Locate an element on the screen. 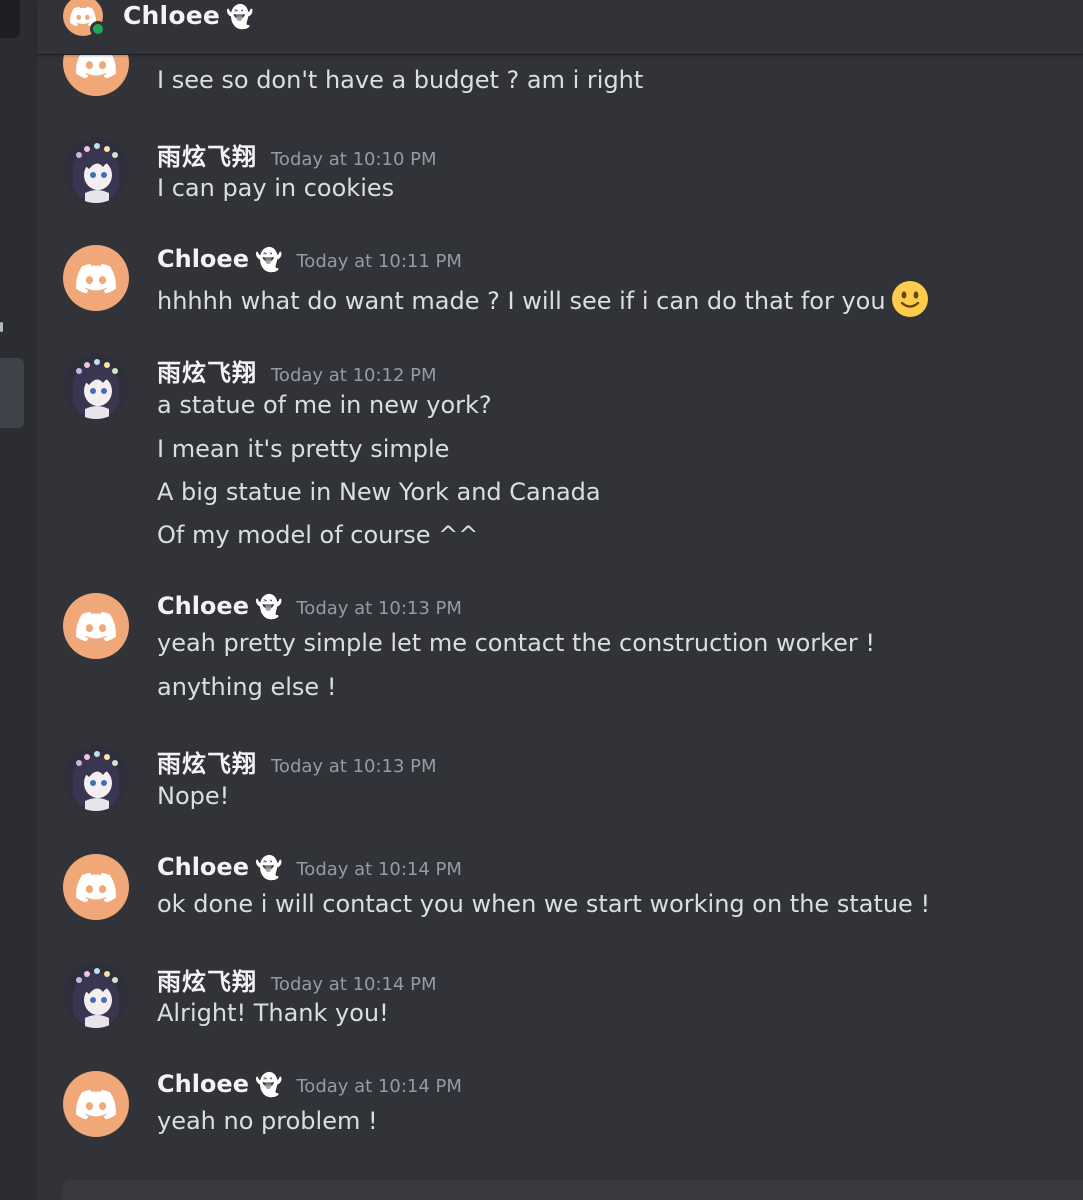  message-header: 雨炫飞翔 Today at 10:14 PM is located at coordinates (297, 979).